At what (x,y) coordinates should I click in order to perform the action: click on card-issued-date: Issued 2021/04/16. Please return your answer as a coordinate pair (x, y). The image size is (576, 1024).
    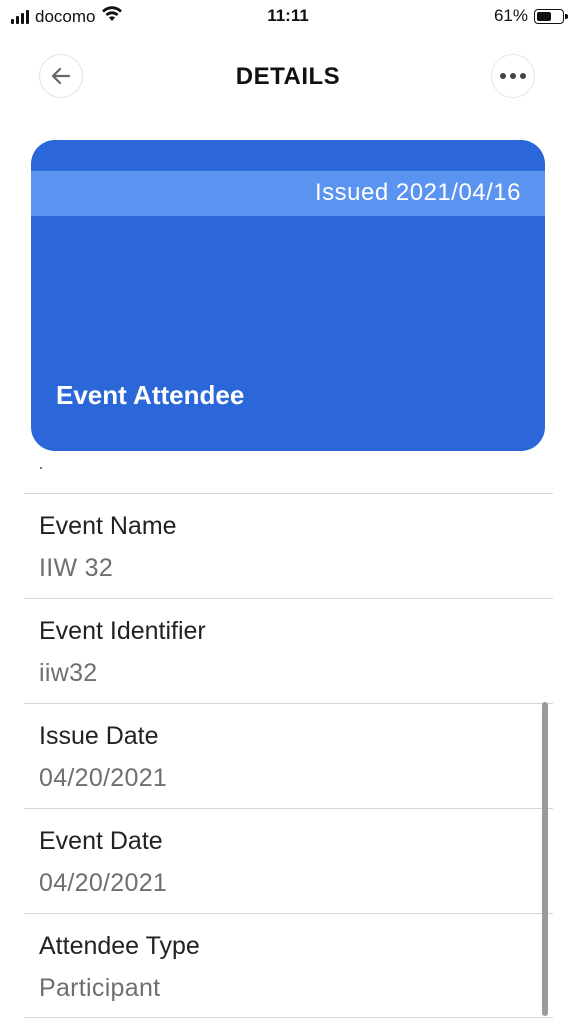
    Looking at the image, I should click on (418, 192).